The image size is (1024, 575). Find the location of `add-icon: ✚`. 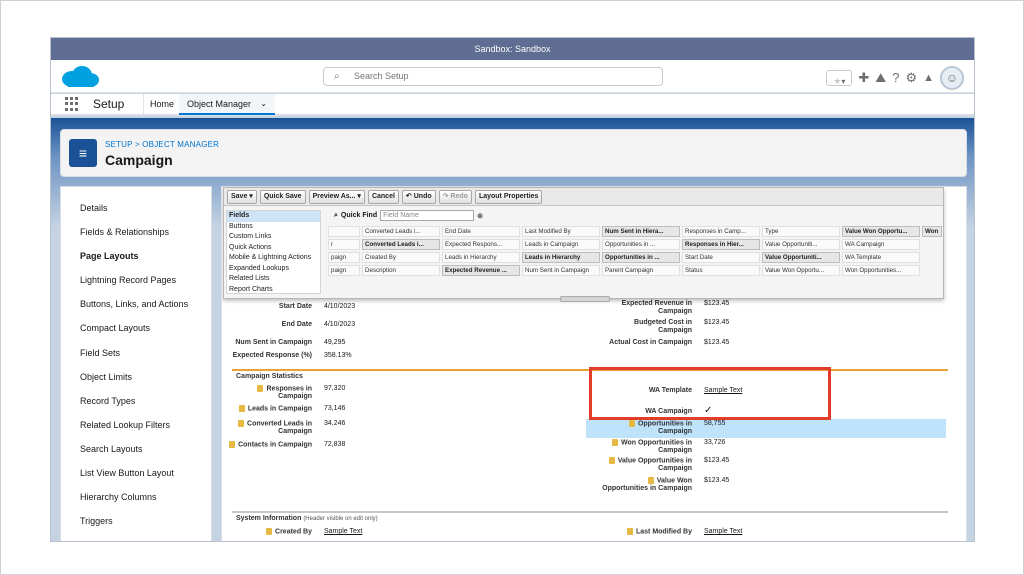

add-icon: ✚ is located at coordinates (863, 78).